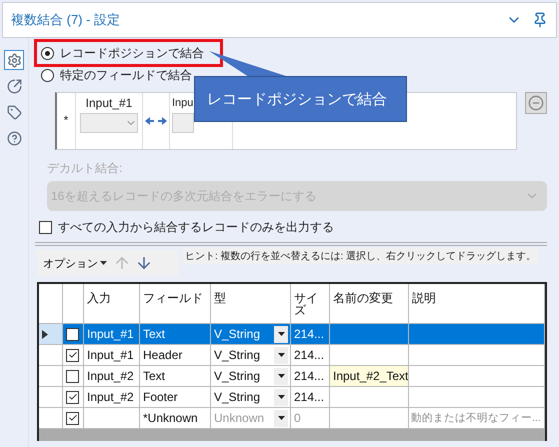 The height and width of the screenshot is (447, 559). Describe the element at coordinates (175, 355) in the screenshot. I see `table-cell: Header` at that location.